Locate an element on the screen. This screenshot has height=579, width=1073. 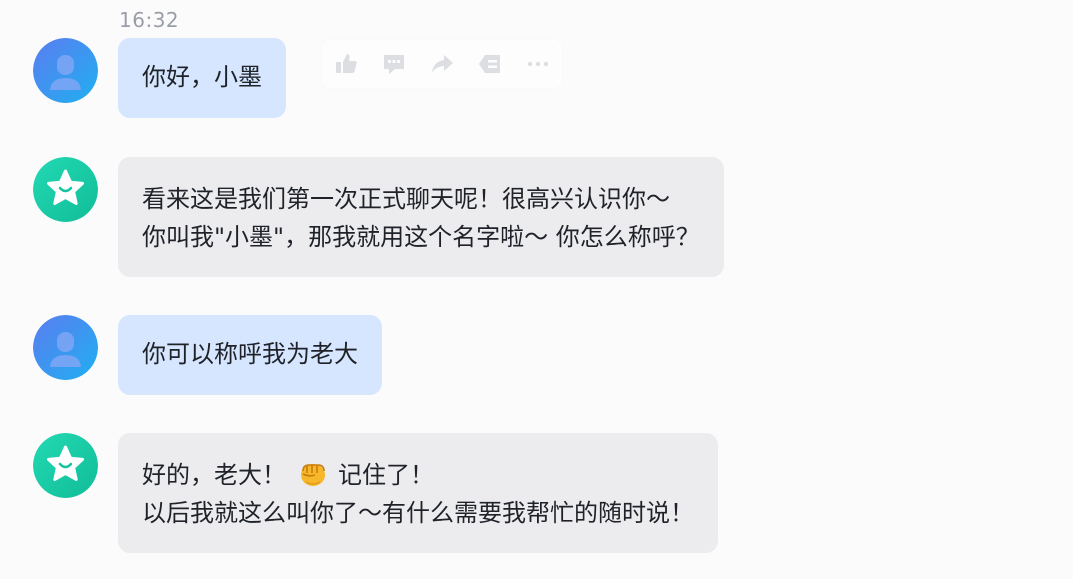
comment-button is located at coordinates (394, 64).